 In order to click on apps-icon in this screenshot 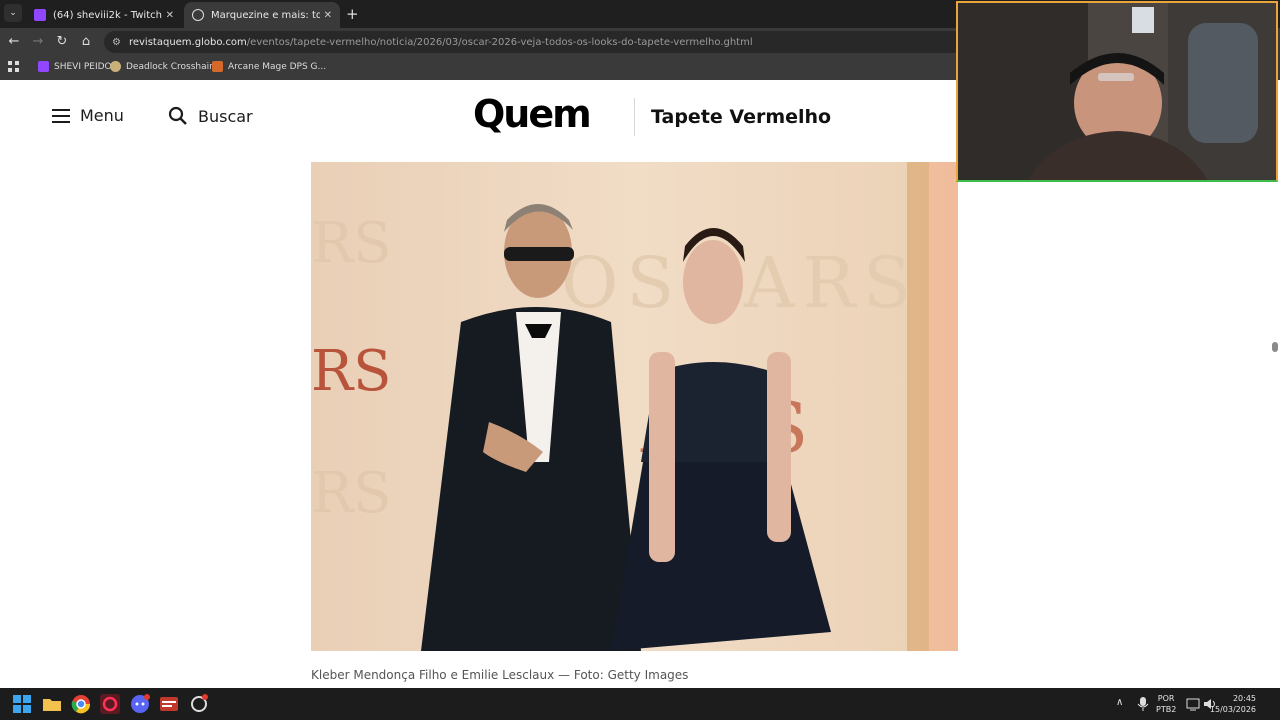, I will do `click(13, 66)`.